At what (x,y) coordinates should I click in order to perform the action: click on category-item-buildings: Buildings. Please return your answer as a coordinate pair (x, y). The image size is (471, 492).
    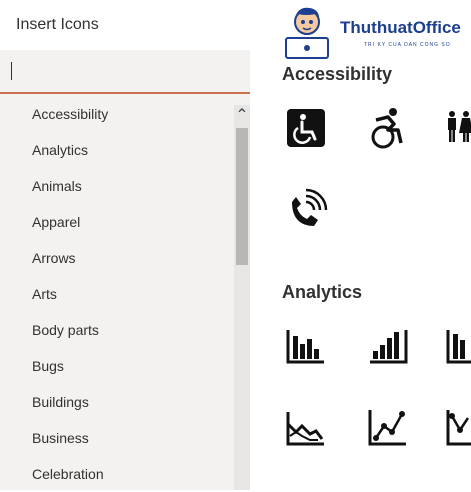
    Looking at the image, I should click on (117, 402).